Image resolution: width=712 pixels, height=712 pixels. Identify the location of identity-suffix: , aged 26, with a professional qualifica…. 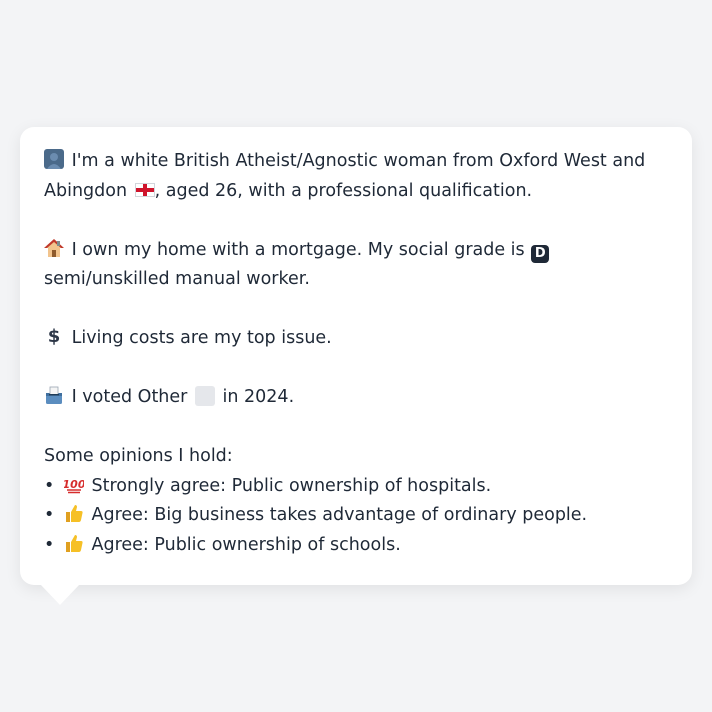
(343, 190).